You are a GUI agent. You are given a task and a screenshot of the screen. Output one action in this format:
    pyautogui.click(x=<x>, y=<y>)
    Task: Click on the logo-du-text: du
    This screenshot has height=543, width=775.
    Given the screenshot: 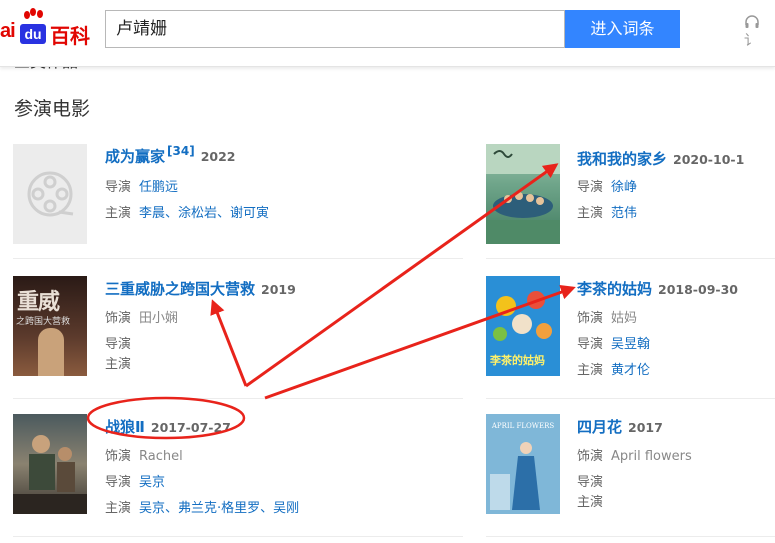 What is the action you would take?
    pyautogui.click(x=33, y=34)
    